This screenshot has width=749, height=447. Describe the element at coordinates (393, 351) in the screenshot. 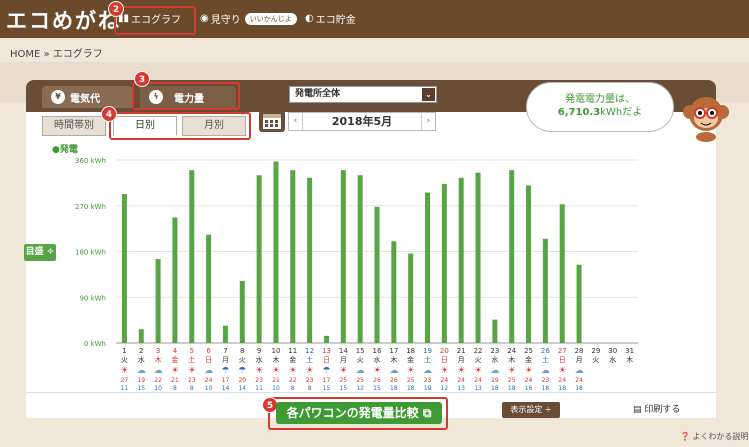

I see `x-tick-label: 17` at that location.